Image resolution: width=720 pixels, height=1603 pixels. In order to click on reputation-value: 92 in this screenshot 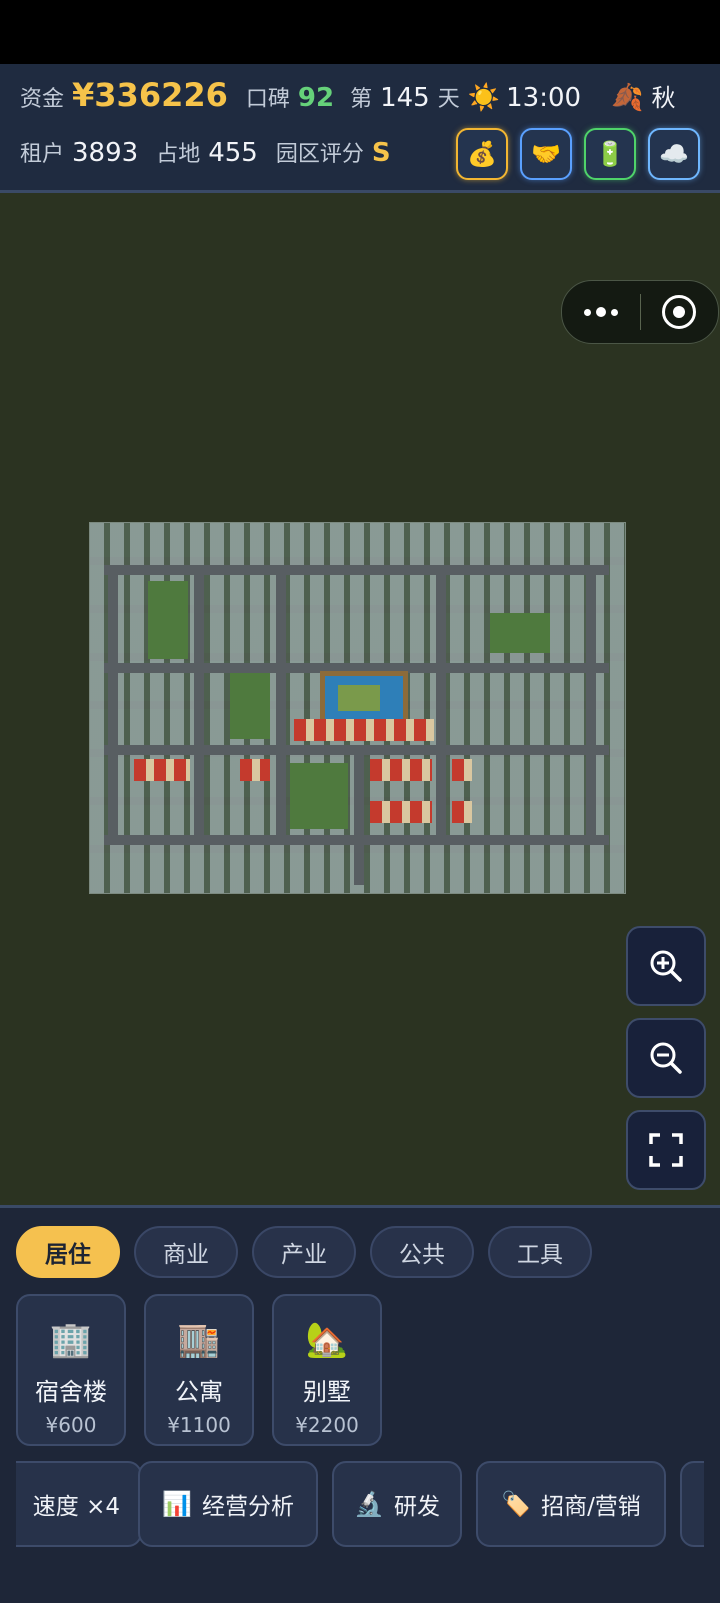, I will do `click(316, 98)`.